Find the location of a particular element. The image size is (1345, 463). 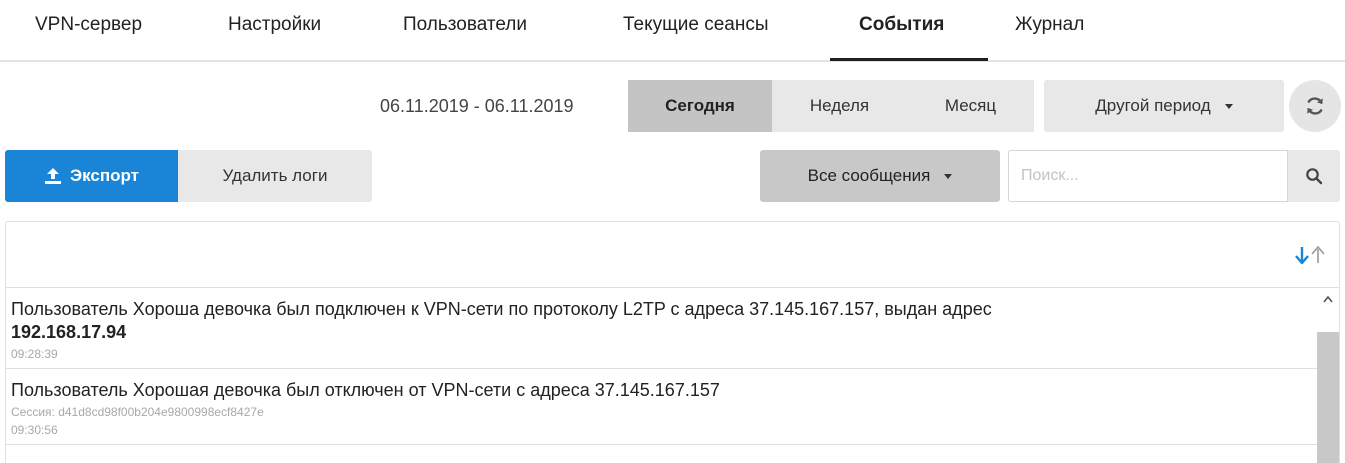

scrollbar-thumb is located at coordinates (1328, 397).